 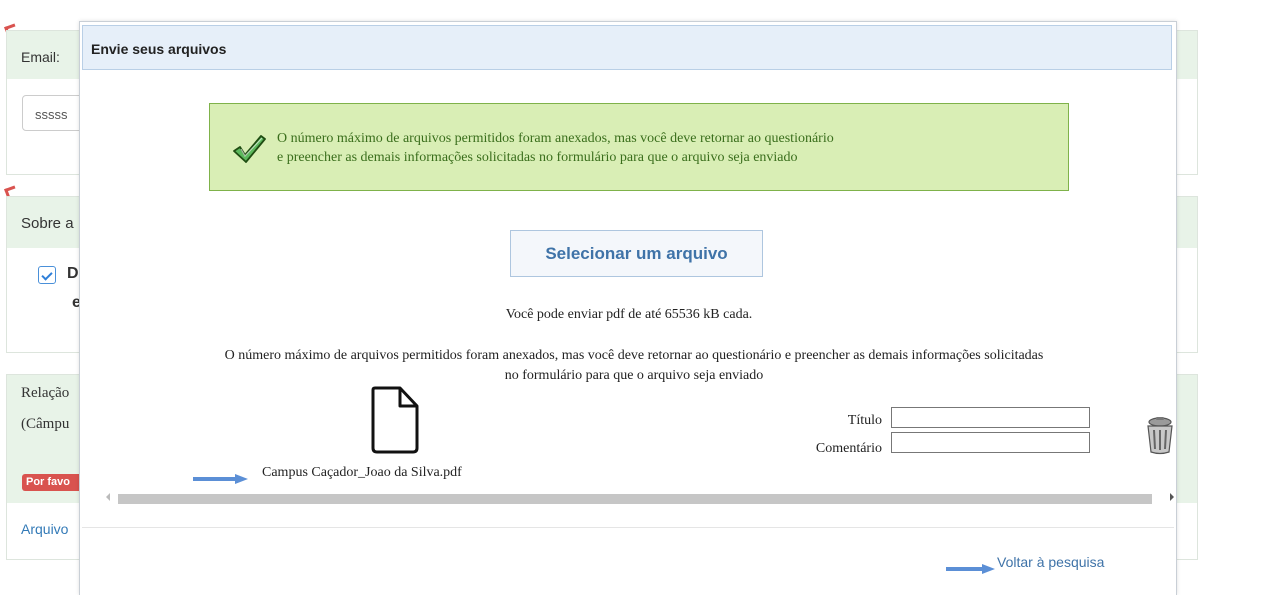 I want to click on checkmark-icon, so click(x=249, y=149).